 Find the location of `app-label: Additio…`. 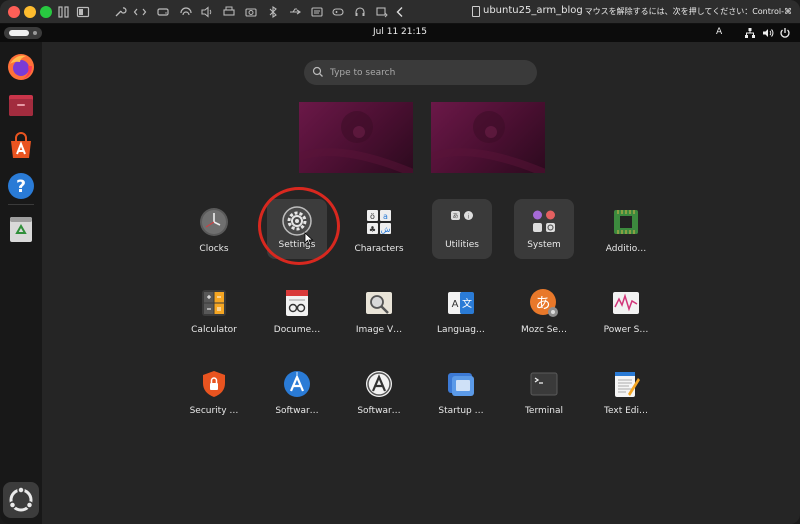

app-label: Additio… is located at coordinates (626, 249).